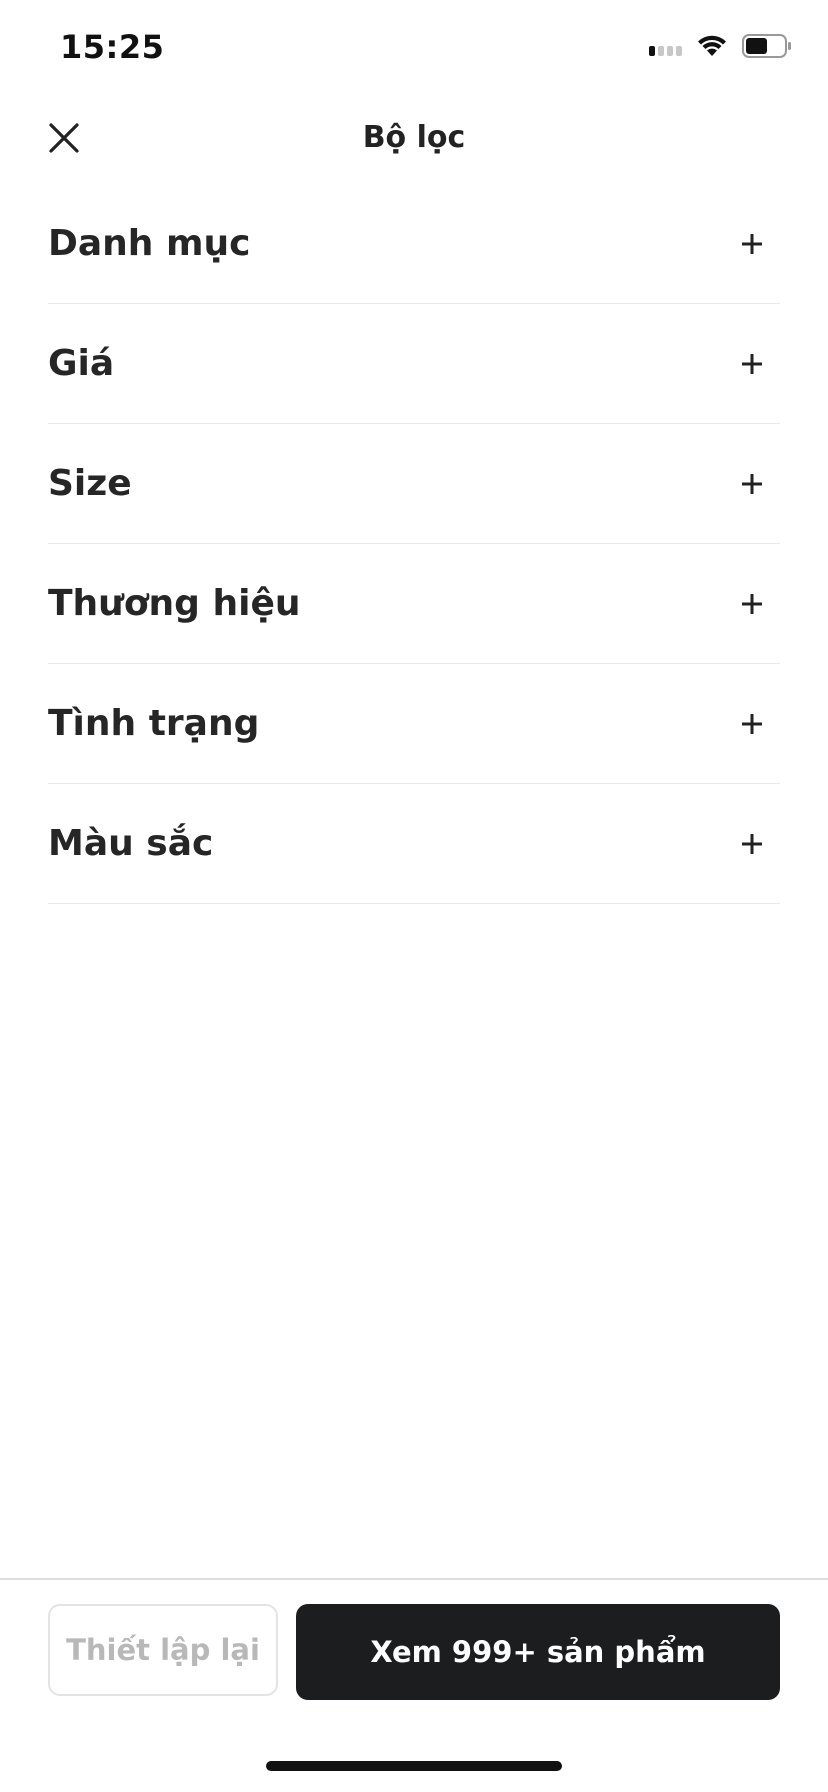 This screenshot has width=828, height=1792. Describe the element at coordinates (414, 604) in the screenshot. I see `filter-item-brand: Thương hiệu` at that location.